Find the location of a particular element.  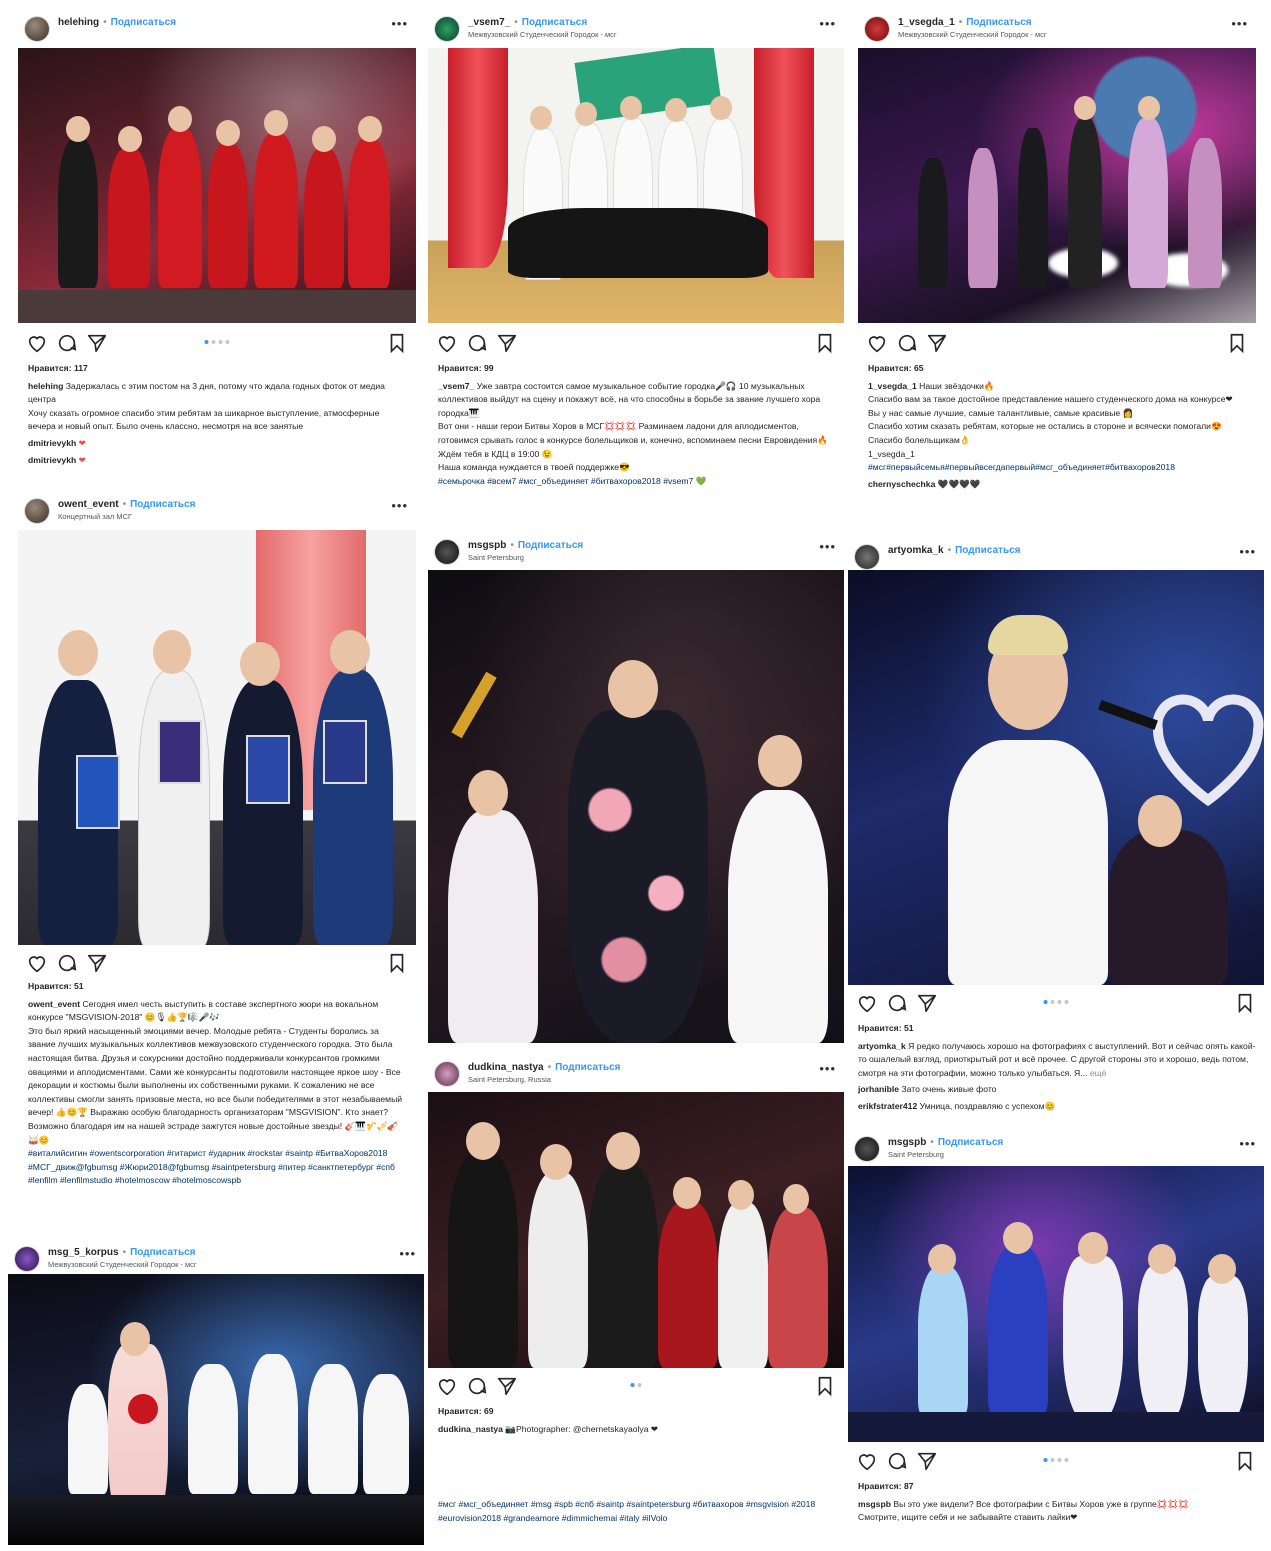

caption-username: _vsem7_ is located at coordinates (456, 386).